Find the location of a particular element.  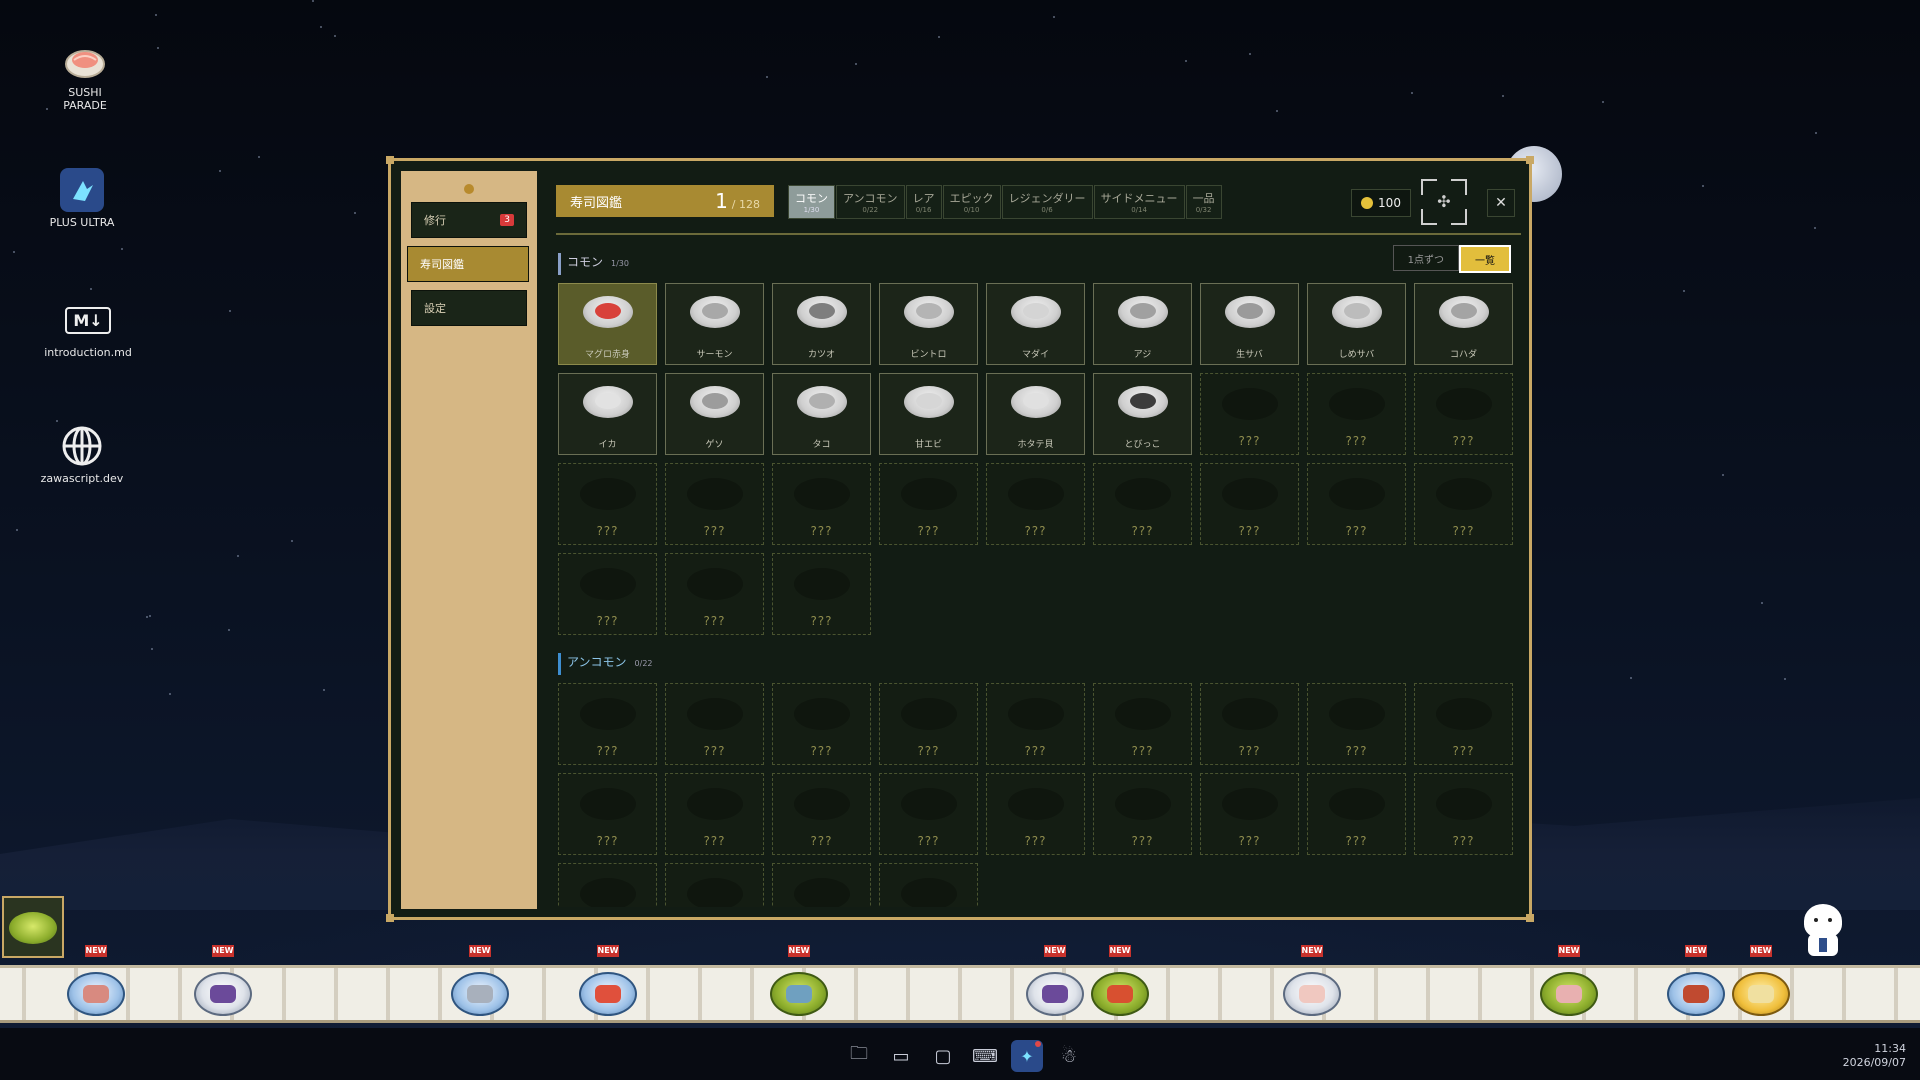

desktop-icon-introduction: M↓ introduction.md is located at coordinates (88, 328).